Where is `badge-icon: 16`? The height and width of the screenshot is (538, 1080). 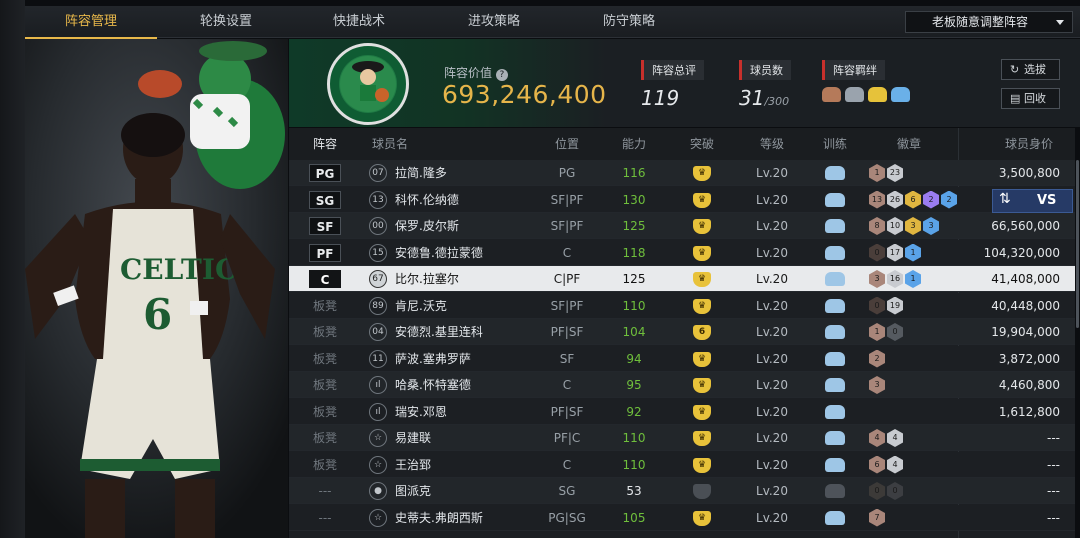 badge-icon: 16 is located at coordinates (895, 279).